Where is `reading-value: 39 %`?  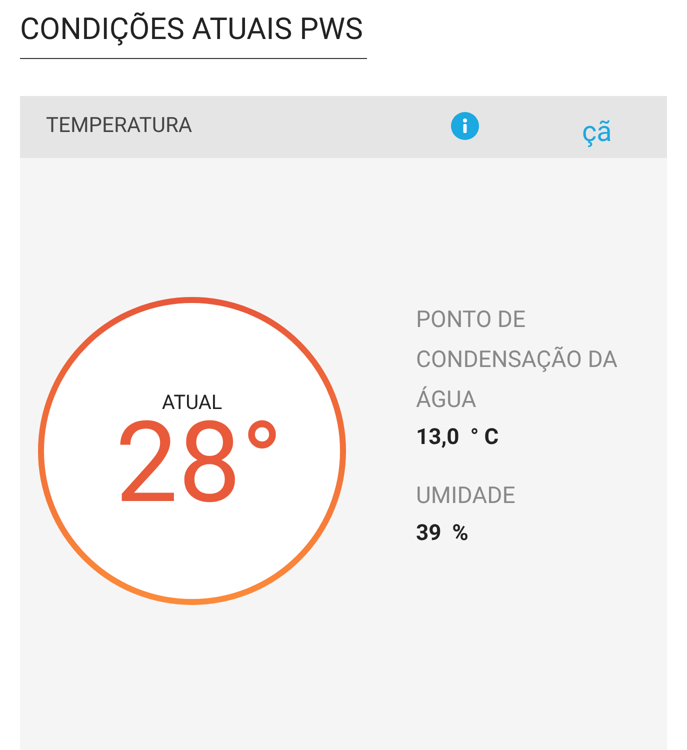 reading-value: 39 % is located at coordinates (443, 534).